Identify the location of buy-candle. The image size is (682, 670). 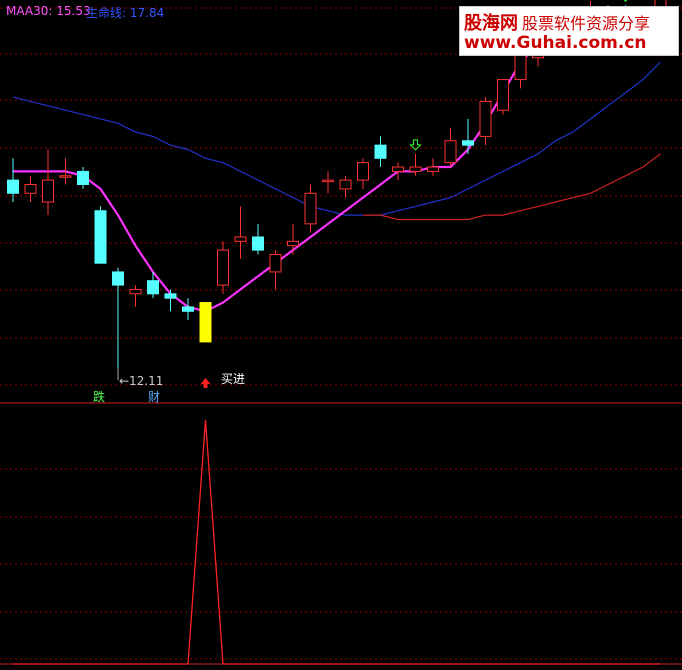
(205, 322).